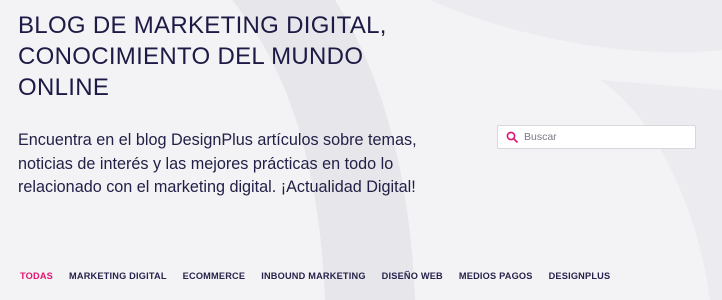 Image resolution: width=722 pixels, height=300 pixels. Describe the element at coordinates (36, 276) in the screenshot. I see `category-tab-todas: TODAS` at that location.